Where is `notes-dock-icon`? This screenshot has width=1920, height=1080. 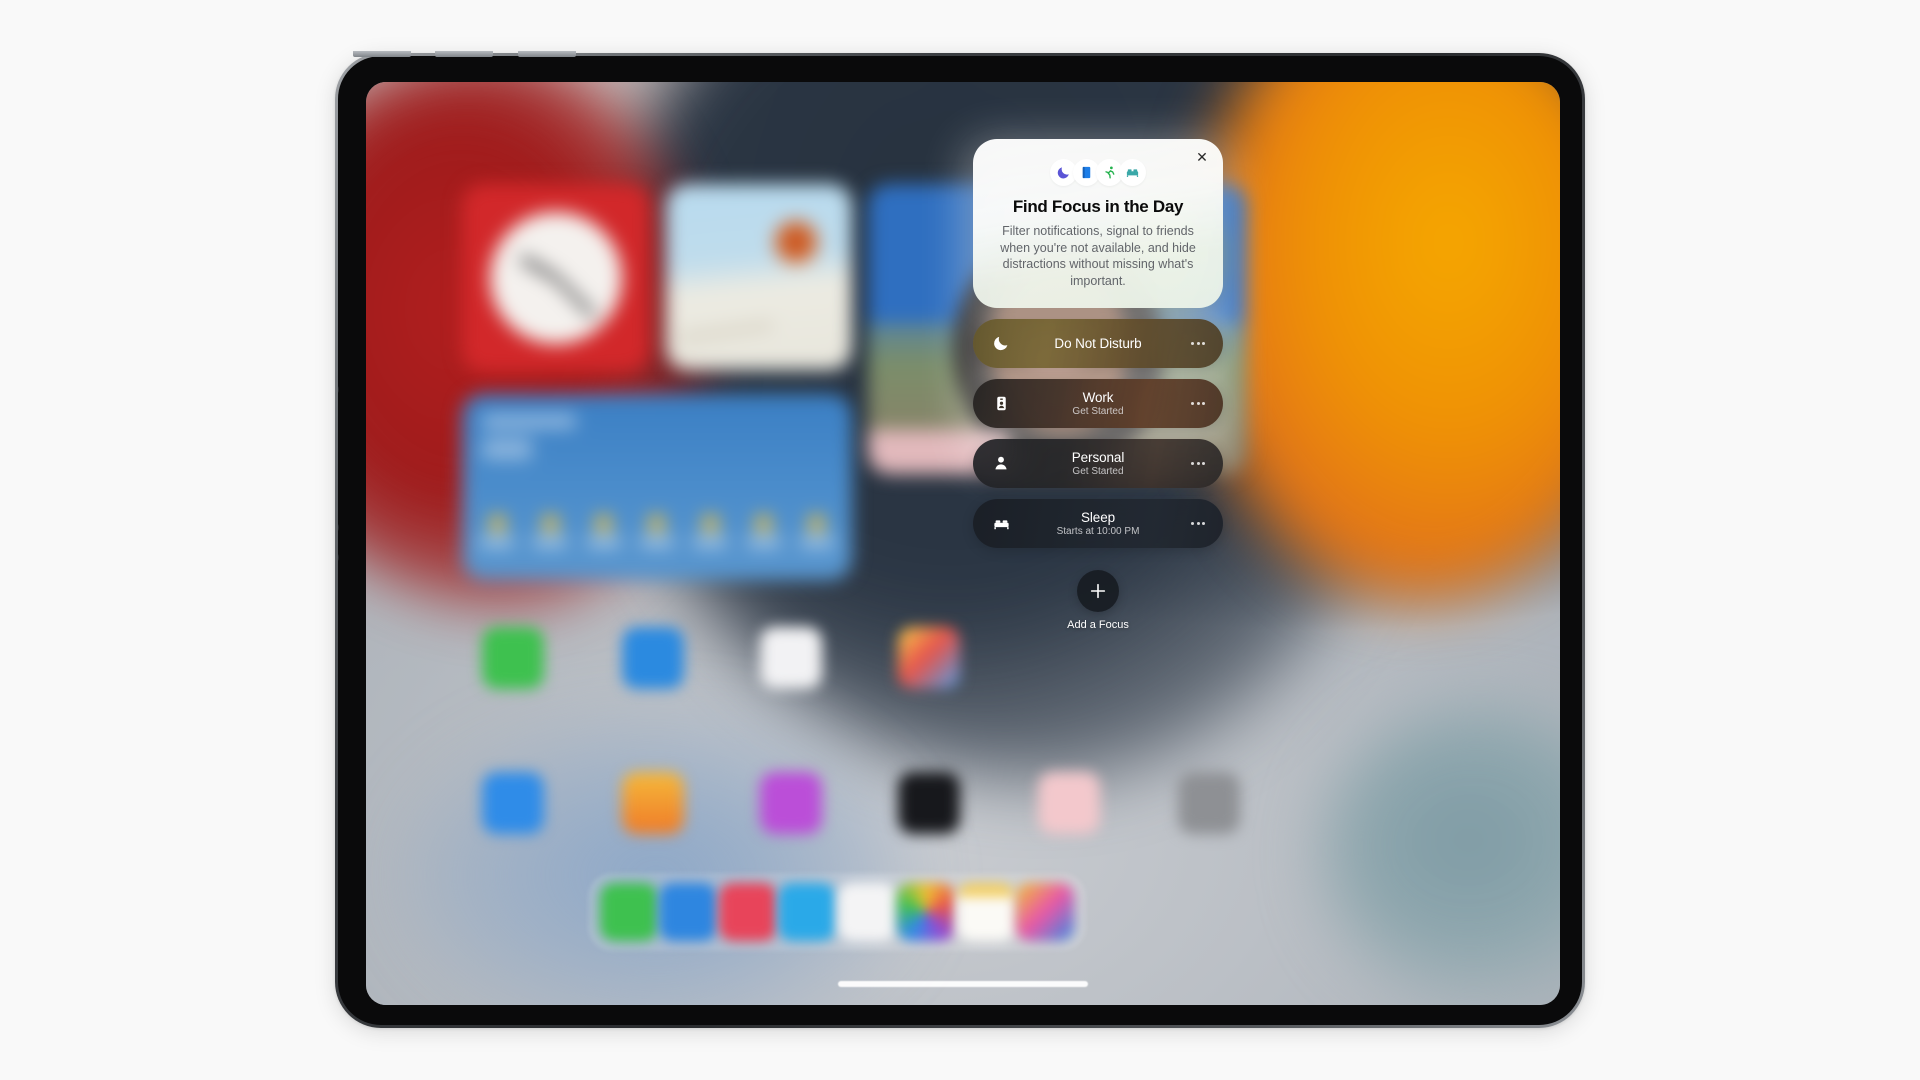
notes-dock-icon is located at coordinates (985, 912).